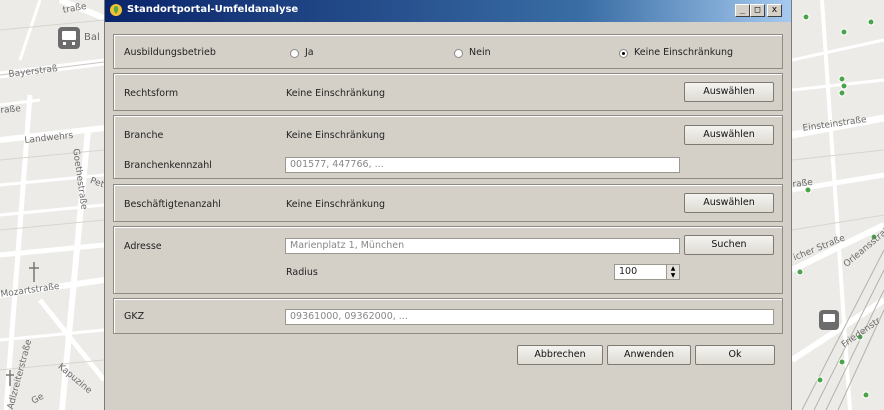  Describe the element at coordinates (623, 53) in the screenshot. I see `radio-keine-einschraenkung` at that location.